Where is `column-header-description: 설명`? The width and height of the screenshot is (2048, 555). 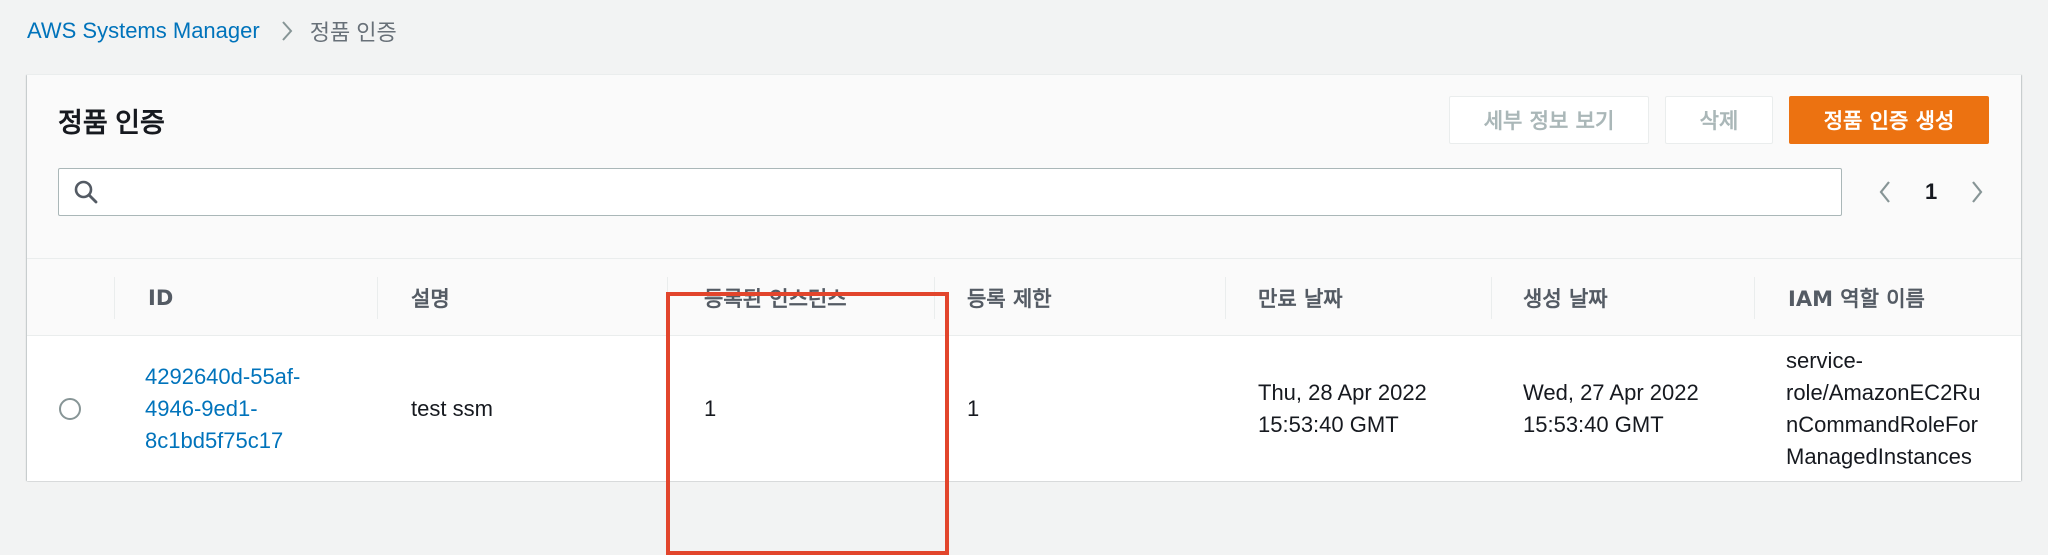 column-header-description: 설명 is located at coordinates (430, 298).